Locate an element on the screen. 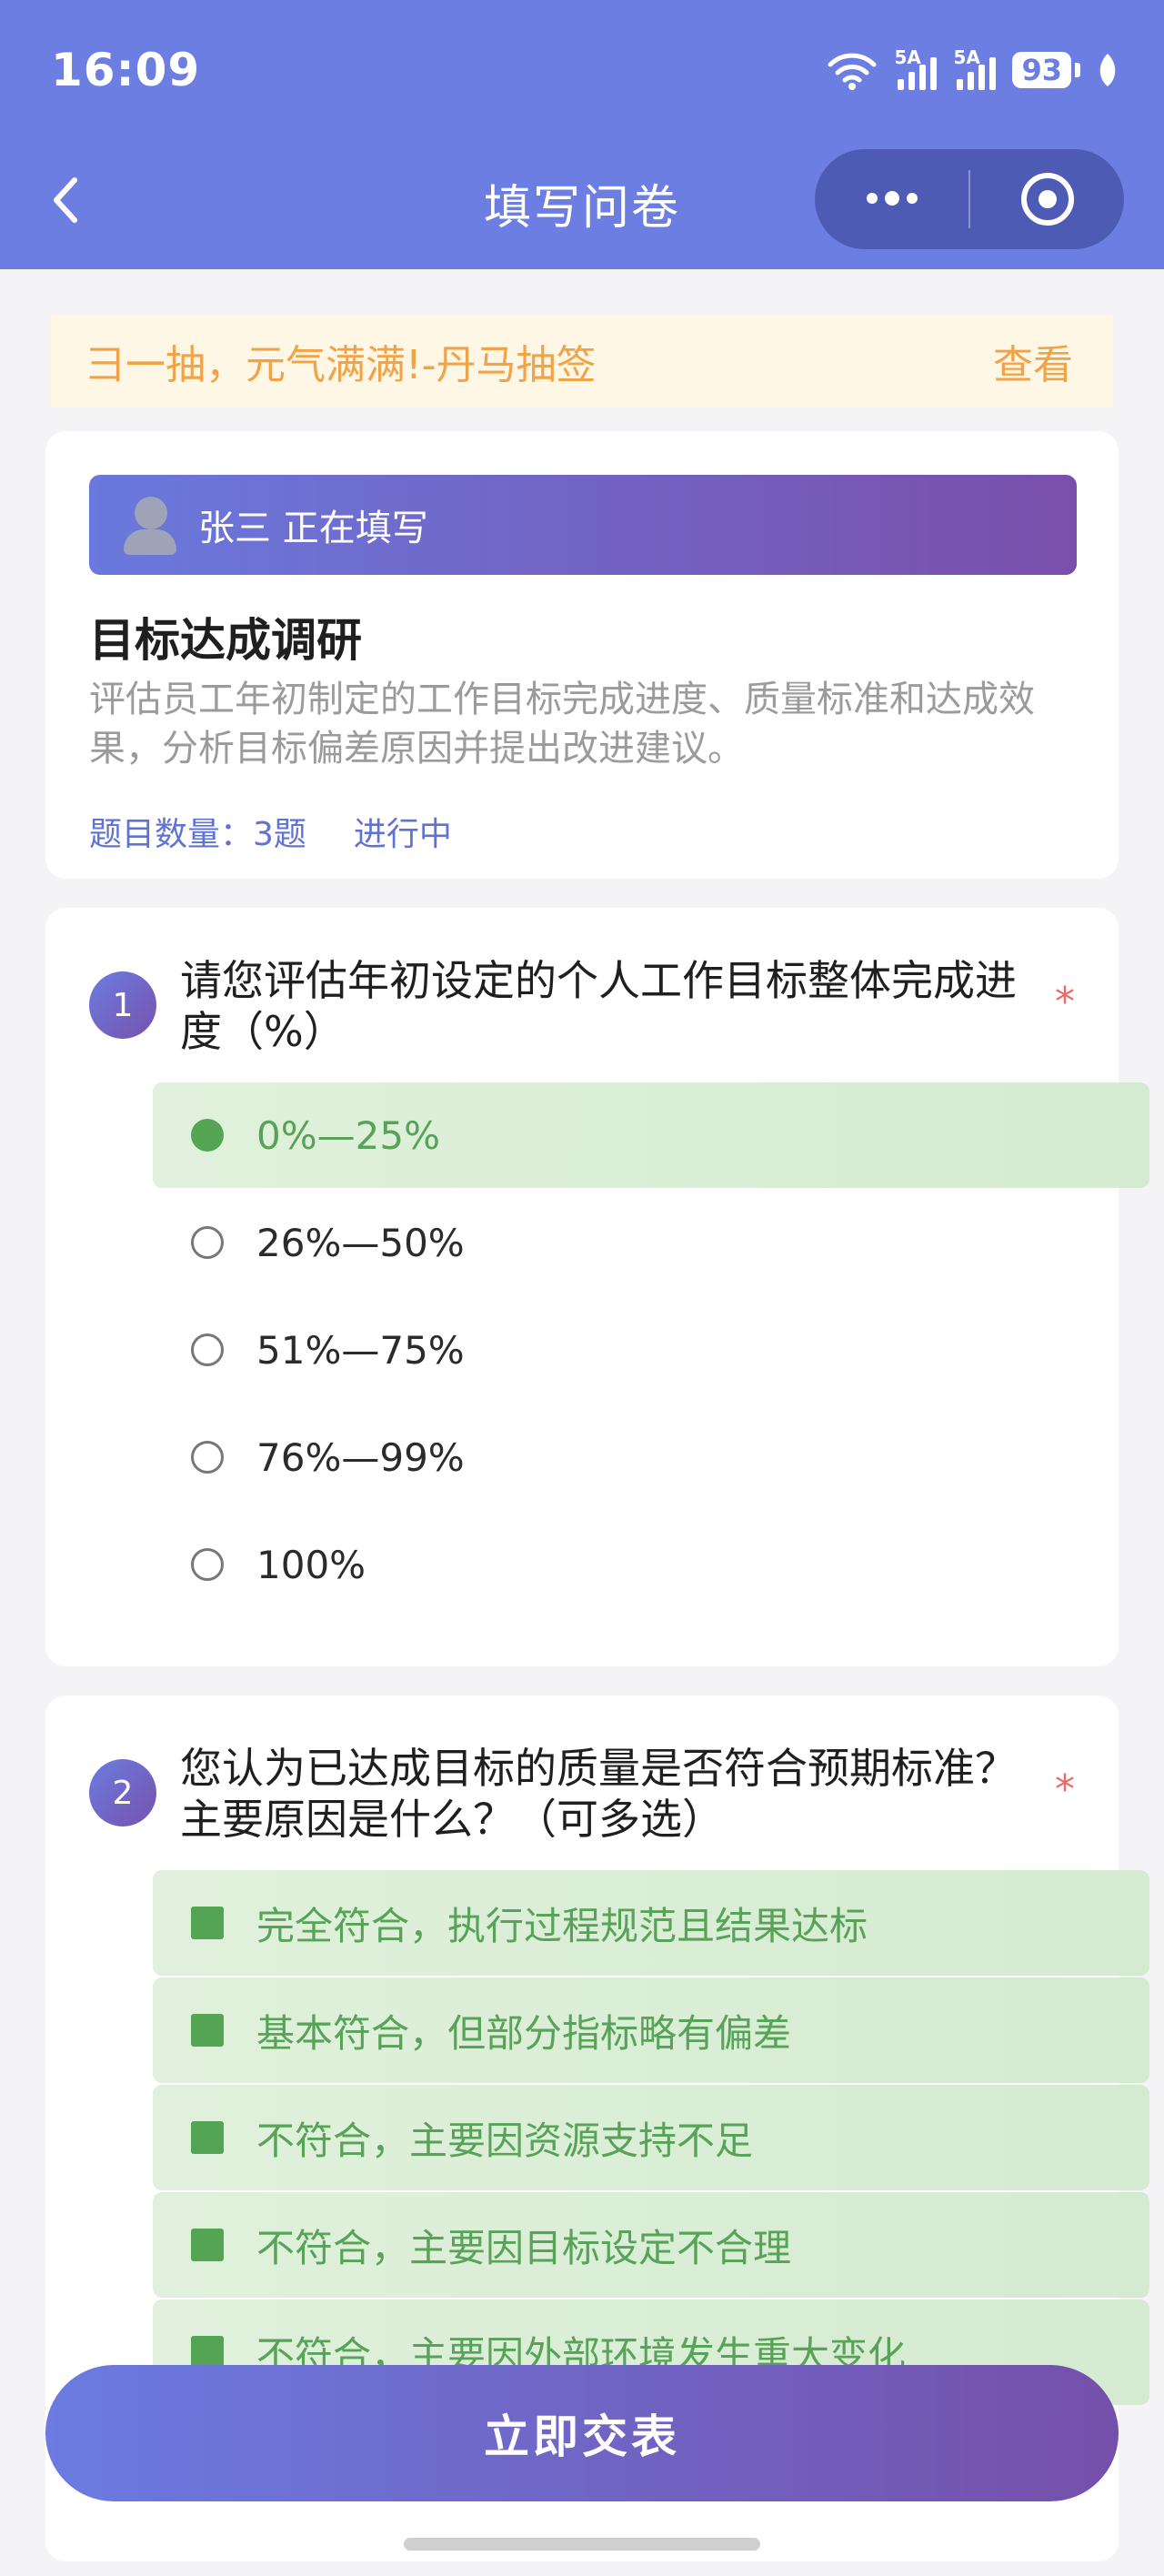 Image resolution: width=1164 pixels, height=2576 pixels. notice-view-link: 查看 is located at coordinates (1033, 361).